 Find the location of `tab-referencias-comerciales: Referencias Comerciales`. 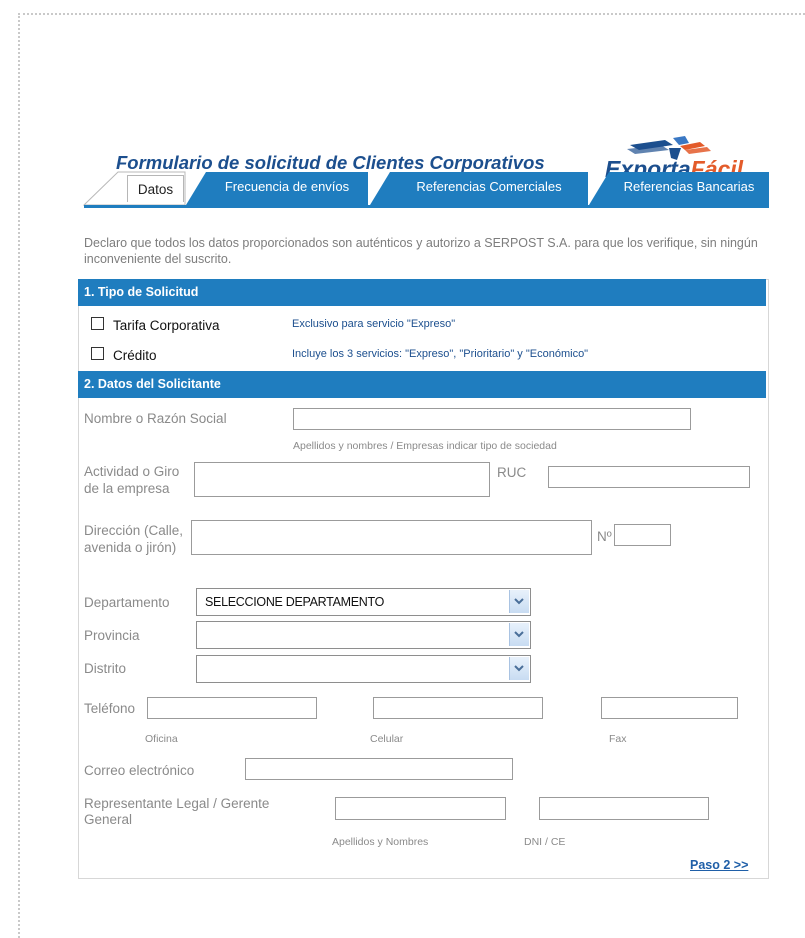

tab-referencias-comerciales: Referencias Comerciales is located at coordinates (489, 188).